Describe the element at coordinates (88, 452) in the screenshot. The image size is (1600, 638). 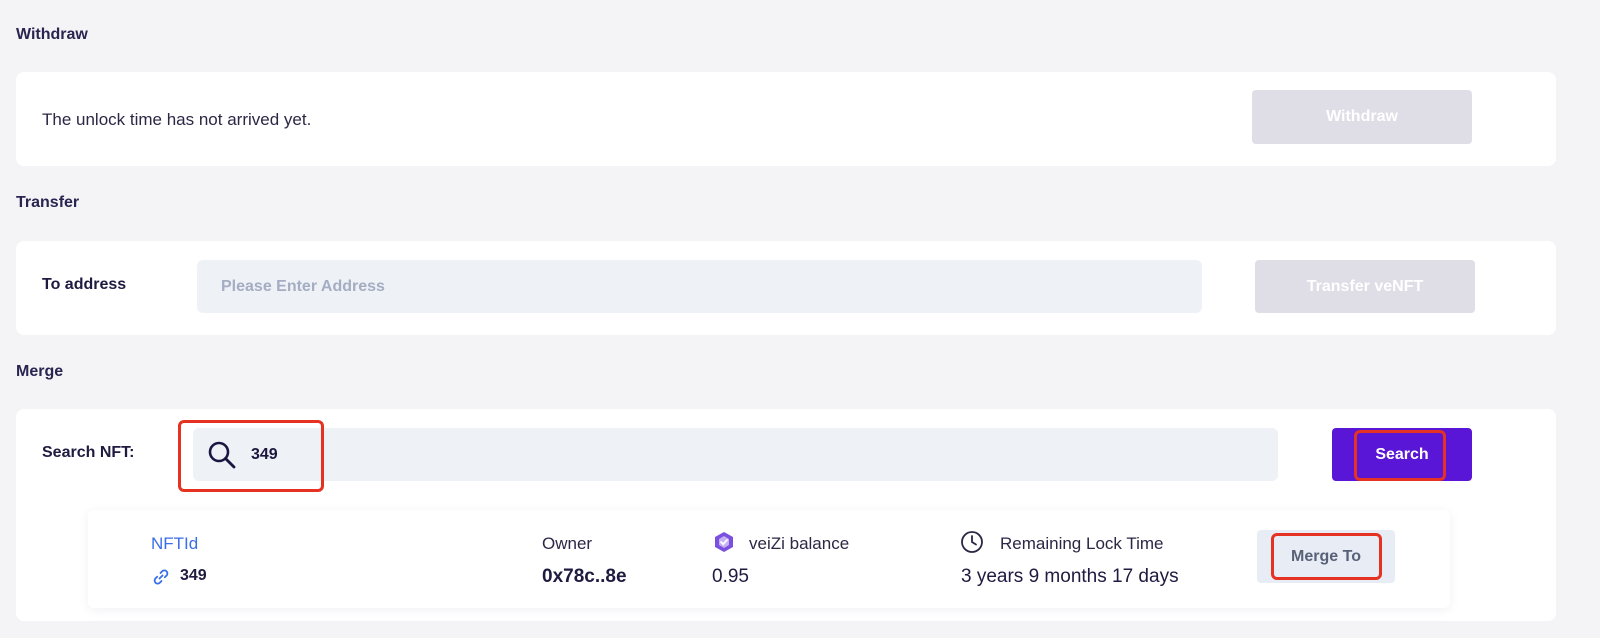
I see `search-nft-label: Search NFT:` at that location.